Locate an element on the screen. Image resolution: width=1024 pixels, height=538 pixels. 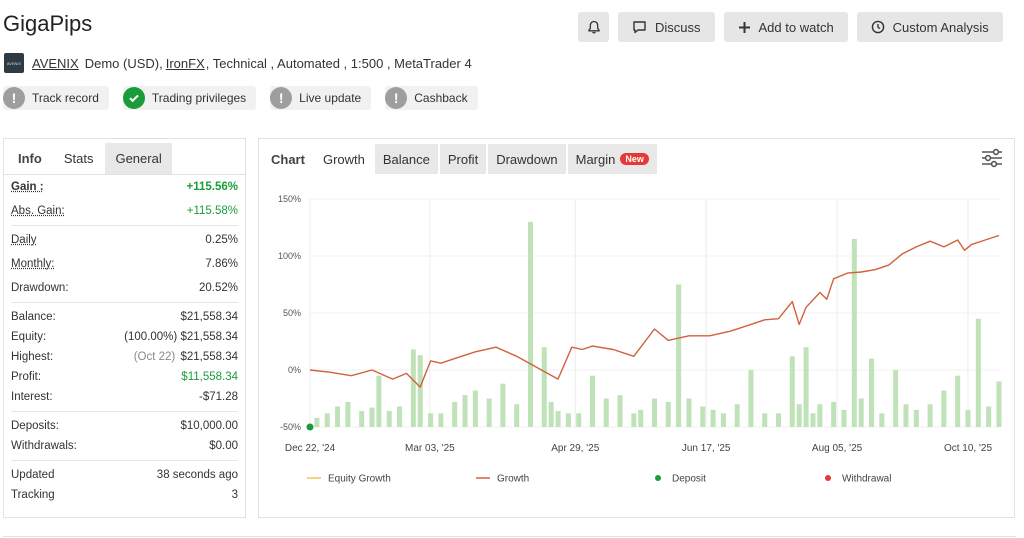
highest-value: (Oct 22) $21,558.34 is located at coordinates (186, 357).